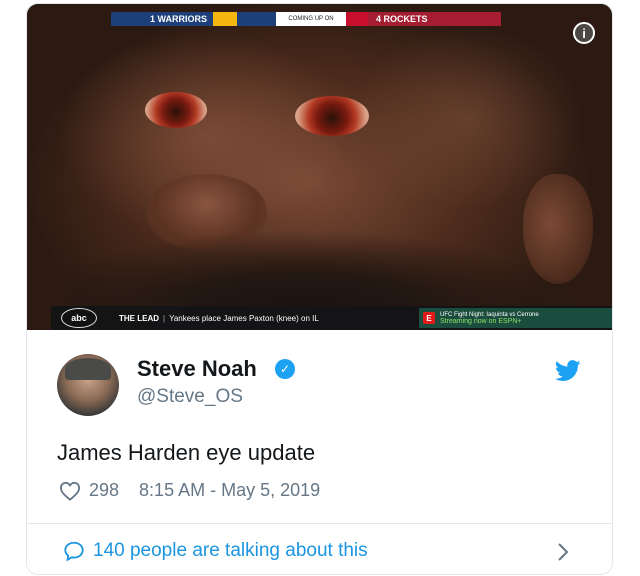 The image size is (640, 576). What do you see at coordinates (88, 369) in the screenshot?
I see `avatar-cap` at bounding box center [88, 369].